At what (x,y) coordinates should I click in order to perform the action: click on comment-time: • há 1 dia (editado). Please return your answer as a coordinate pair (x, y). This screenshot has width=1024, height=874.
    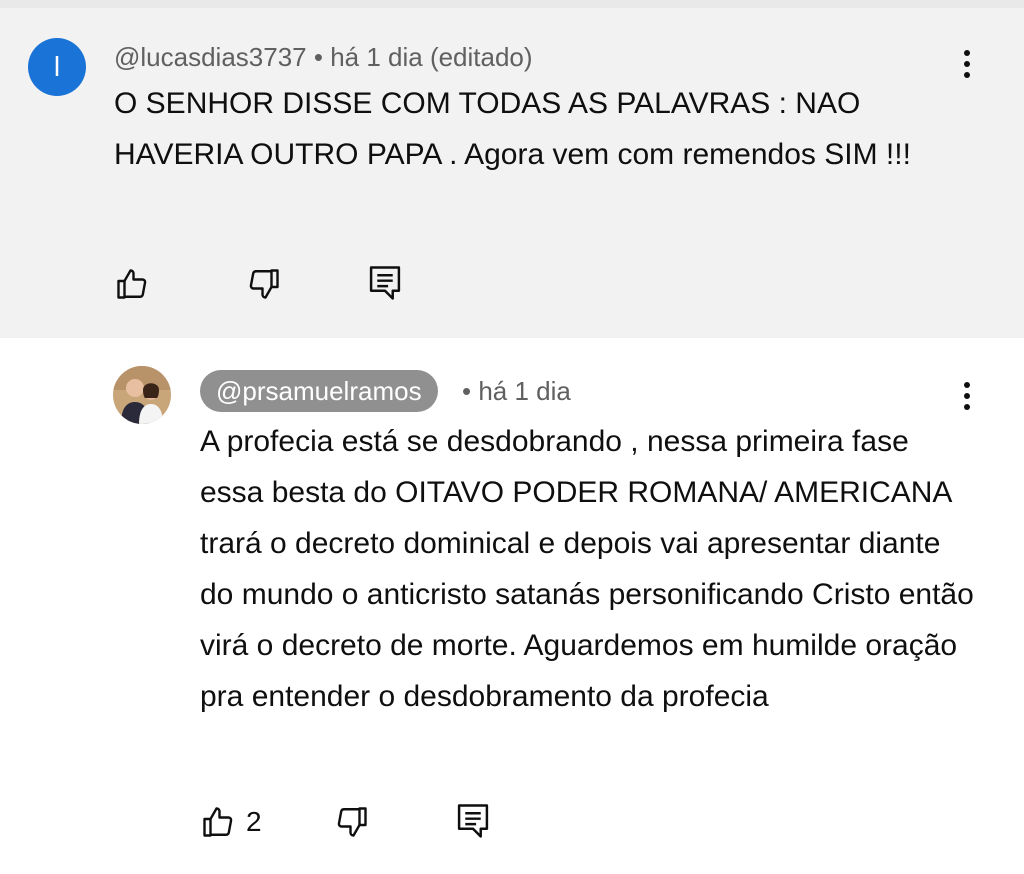
    Looking at the image, I should click on (419, 57).